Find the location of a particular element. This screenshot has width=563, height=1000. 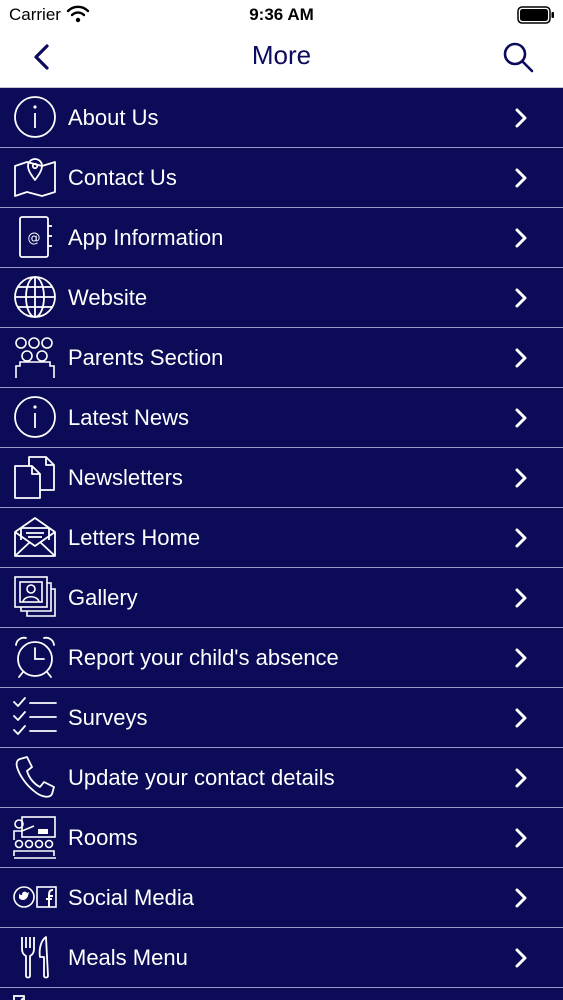

menu-item-label: Report your child's absence is located at coordinates (203, 657).